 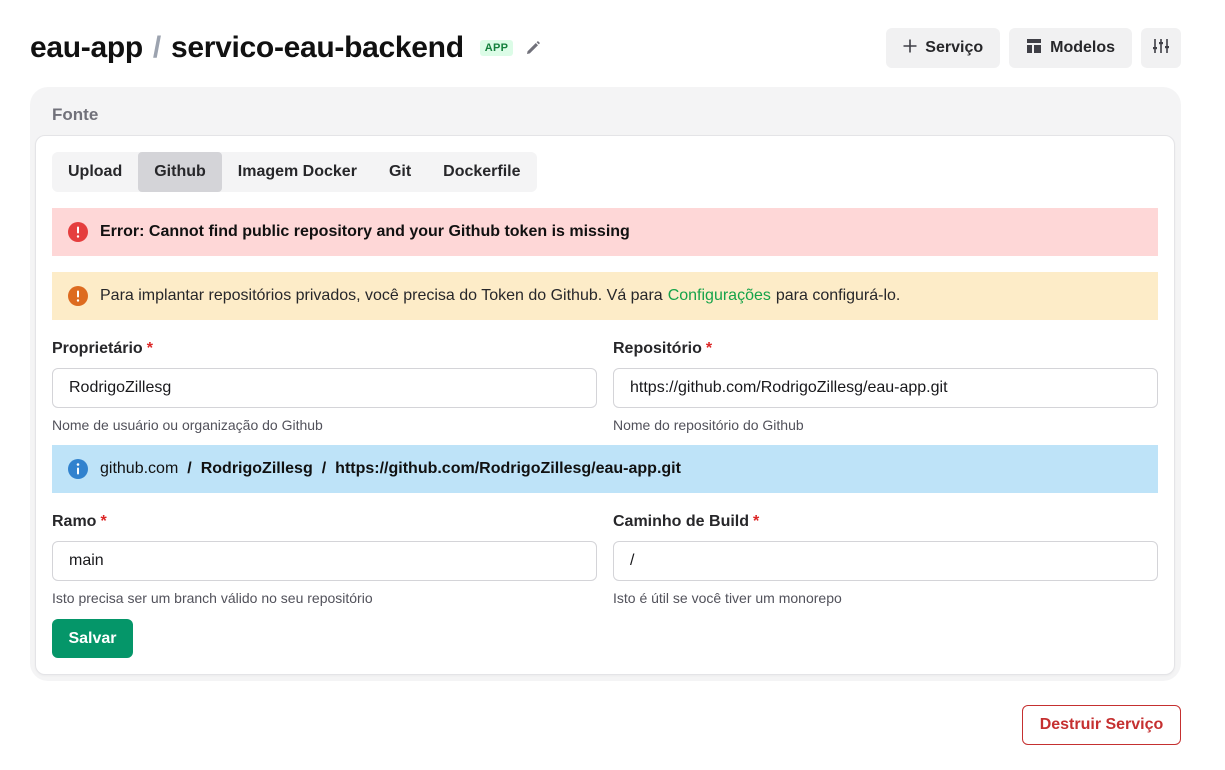 I want to click on save-button: Salvar, so click(x=92, y=638).